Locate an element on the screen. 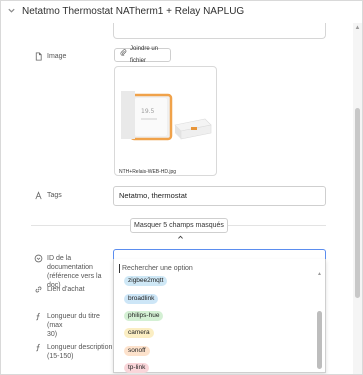 This screenshot has height=375, width=363. option-tp-link: tp-link is located at coordinates (137, 368).